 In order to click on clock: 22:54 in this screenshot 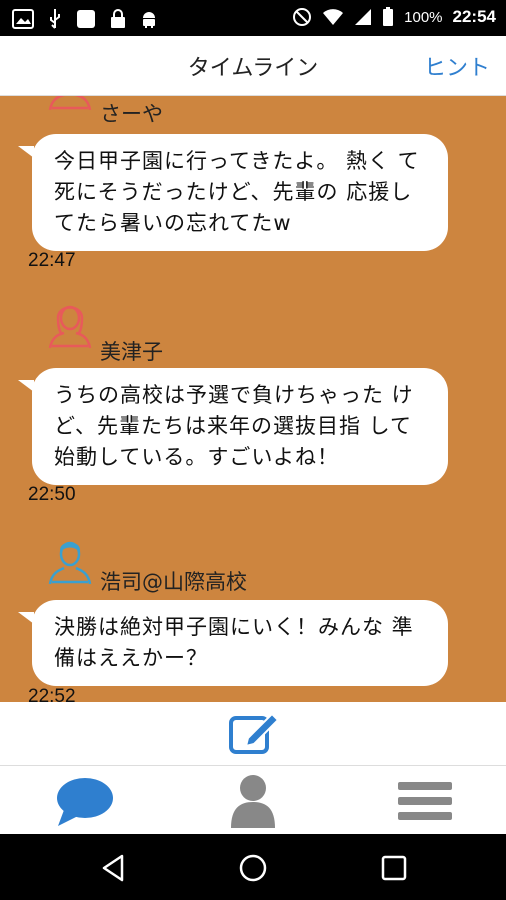, I will do `click(474, 16)`.